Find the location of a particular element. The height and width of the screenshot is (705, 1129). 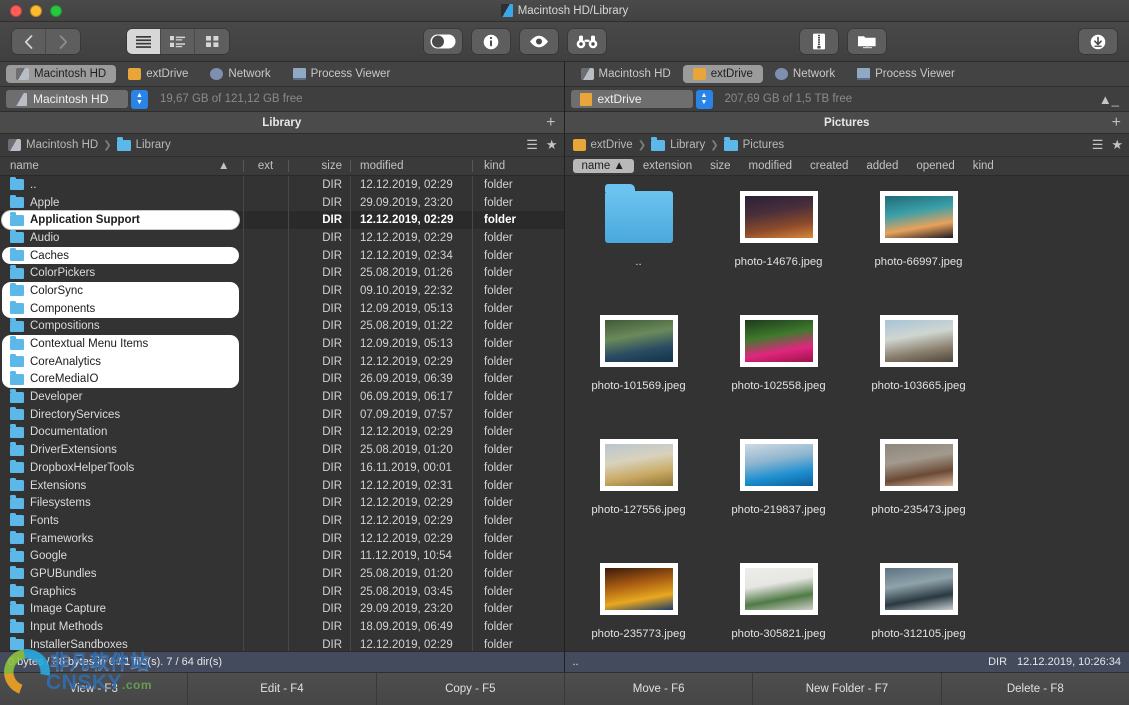

fkey-f4: Edit - F4 is located at coordinates (282, 689).